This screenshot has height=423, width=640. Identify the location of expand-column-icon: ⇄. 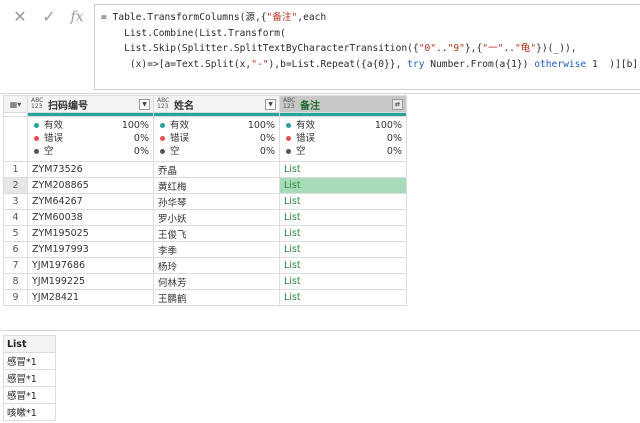
(397, 104).